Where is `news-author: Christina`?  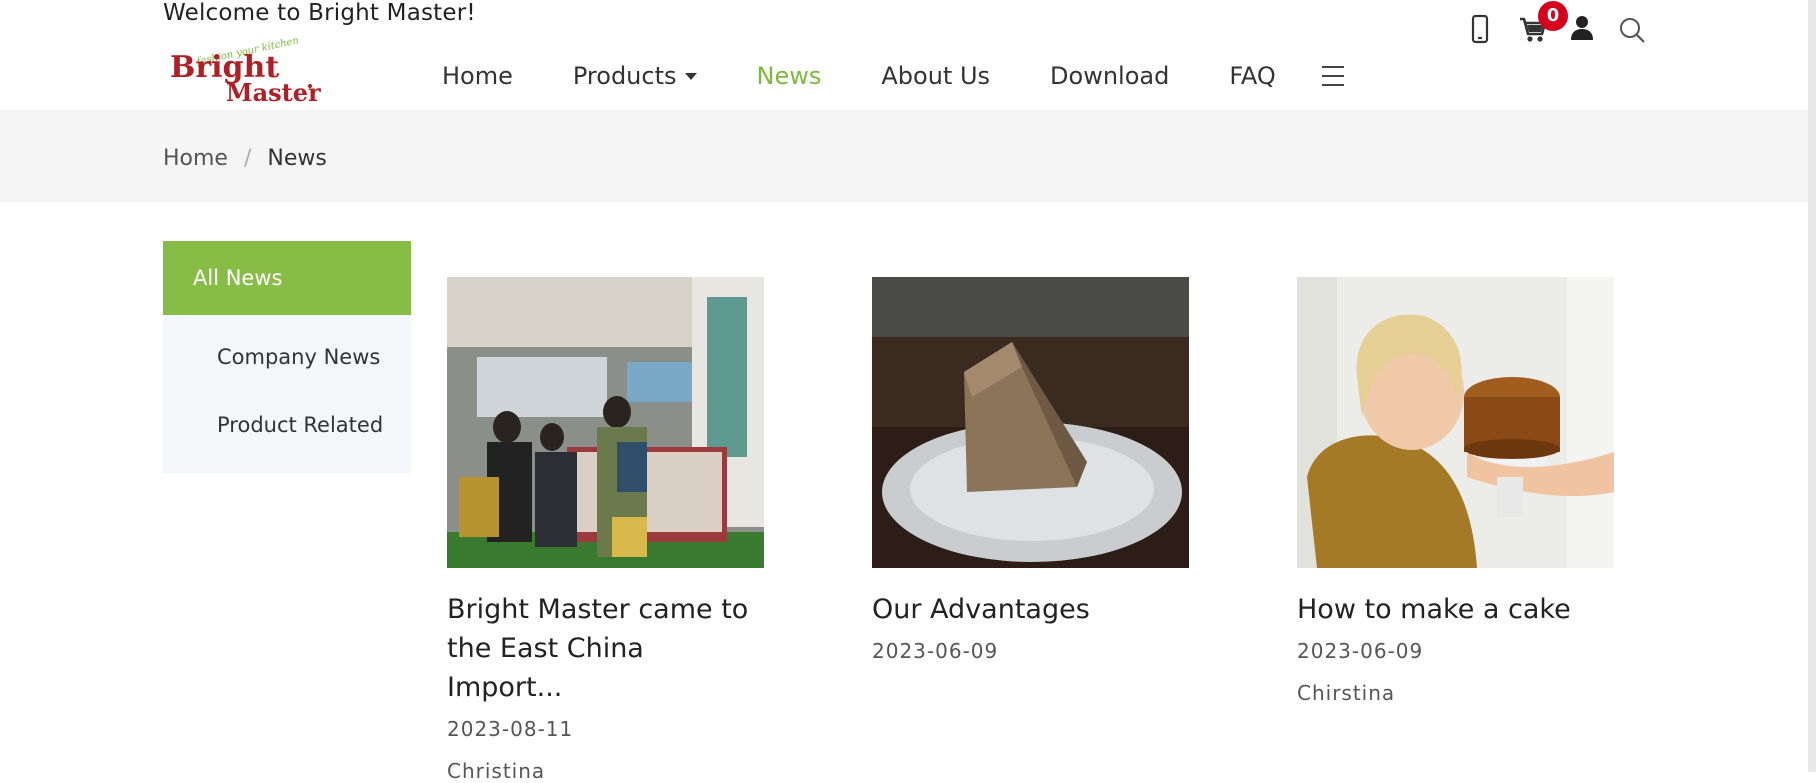 news-author: Christina is located at coordinates (496, 771).